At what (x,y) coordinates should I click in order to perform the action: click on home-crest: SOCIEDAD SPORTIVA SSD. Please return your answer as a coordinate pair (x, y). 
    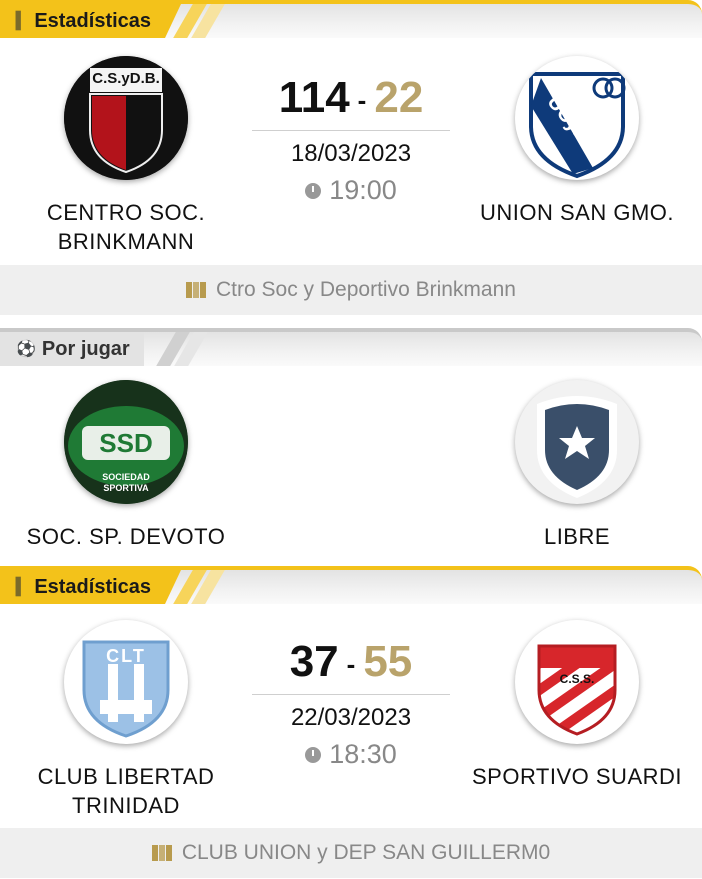
    Looking at the image, I should click on (126, 442).